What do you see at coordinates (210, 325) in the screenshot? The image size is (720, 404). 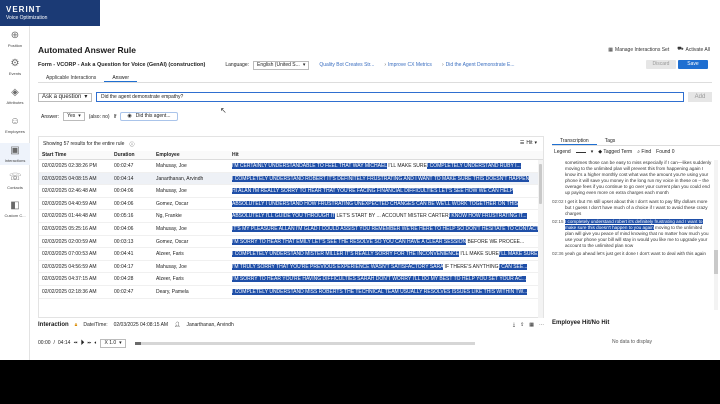 I see `interaction-employee: Janarthanan, Arvindh` at bounding box center [210, 325].